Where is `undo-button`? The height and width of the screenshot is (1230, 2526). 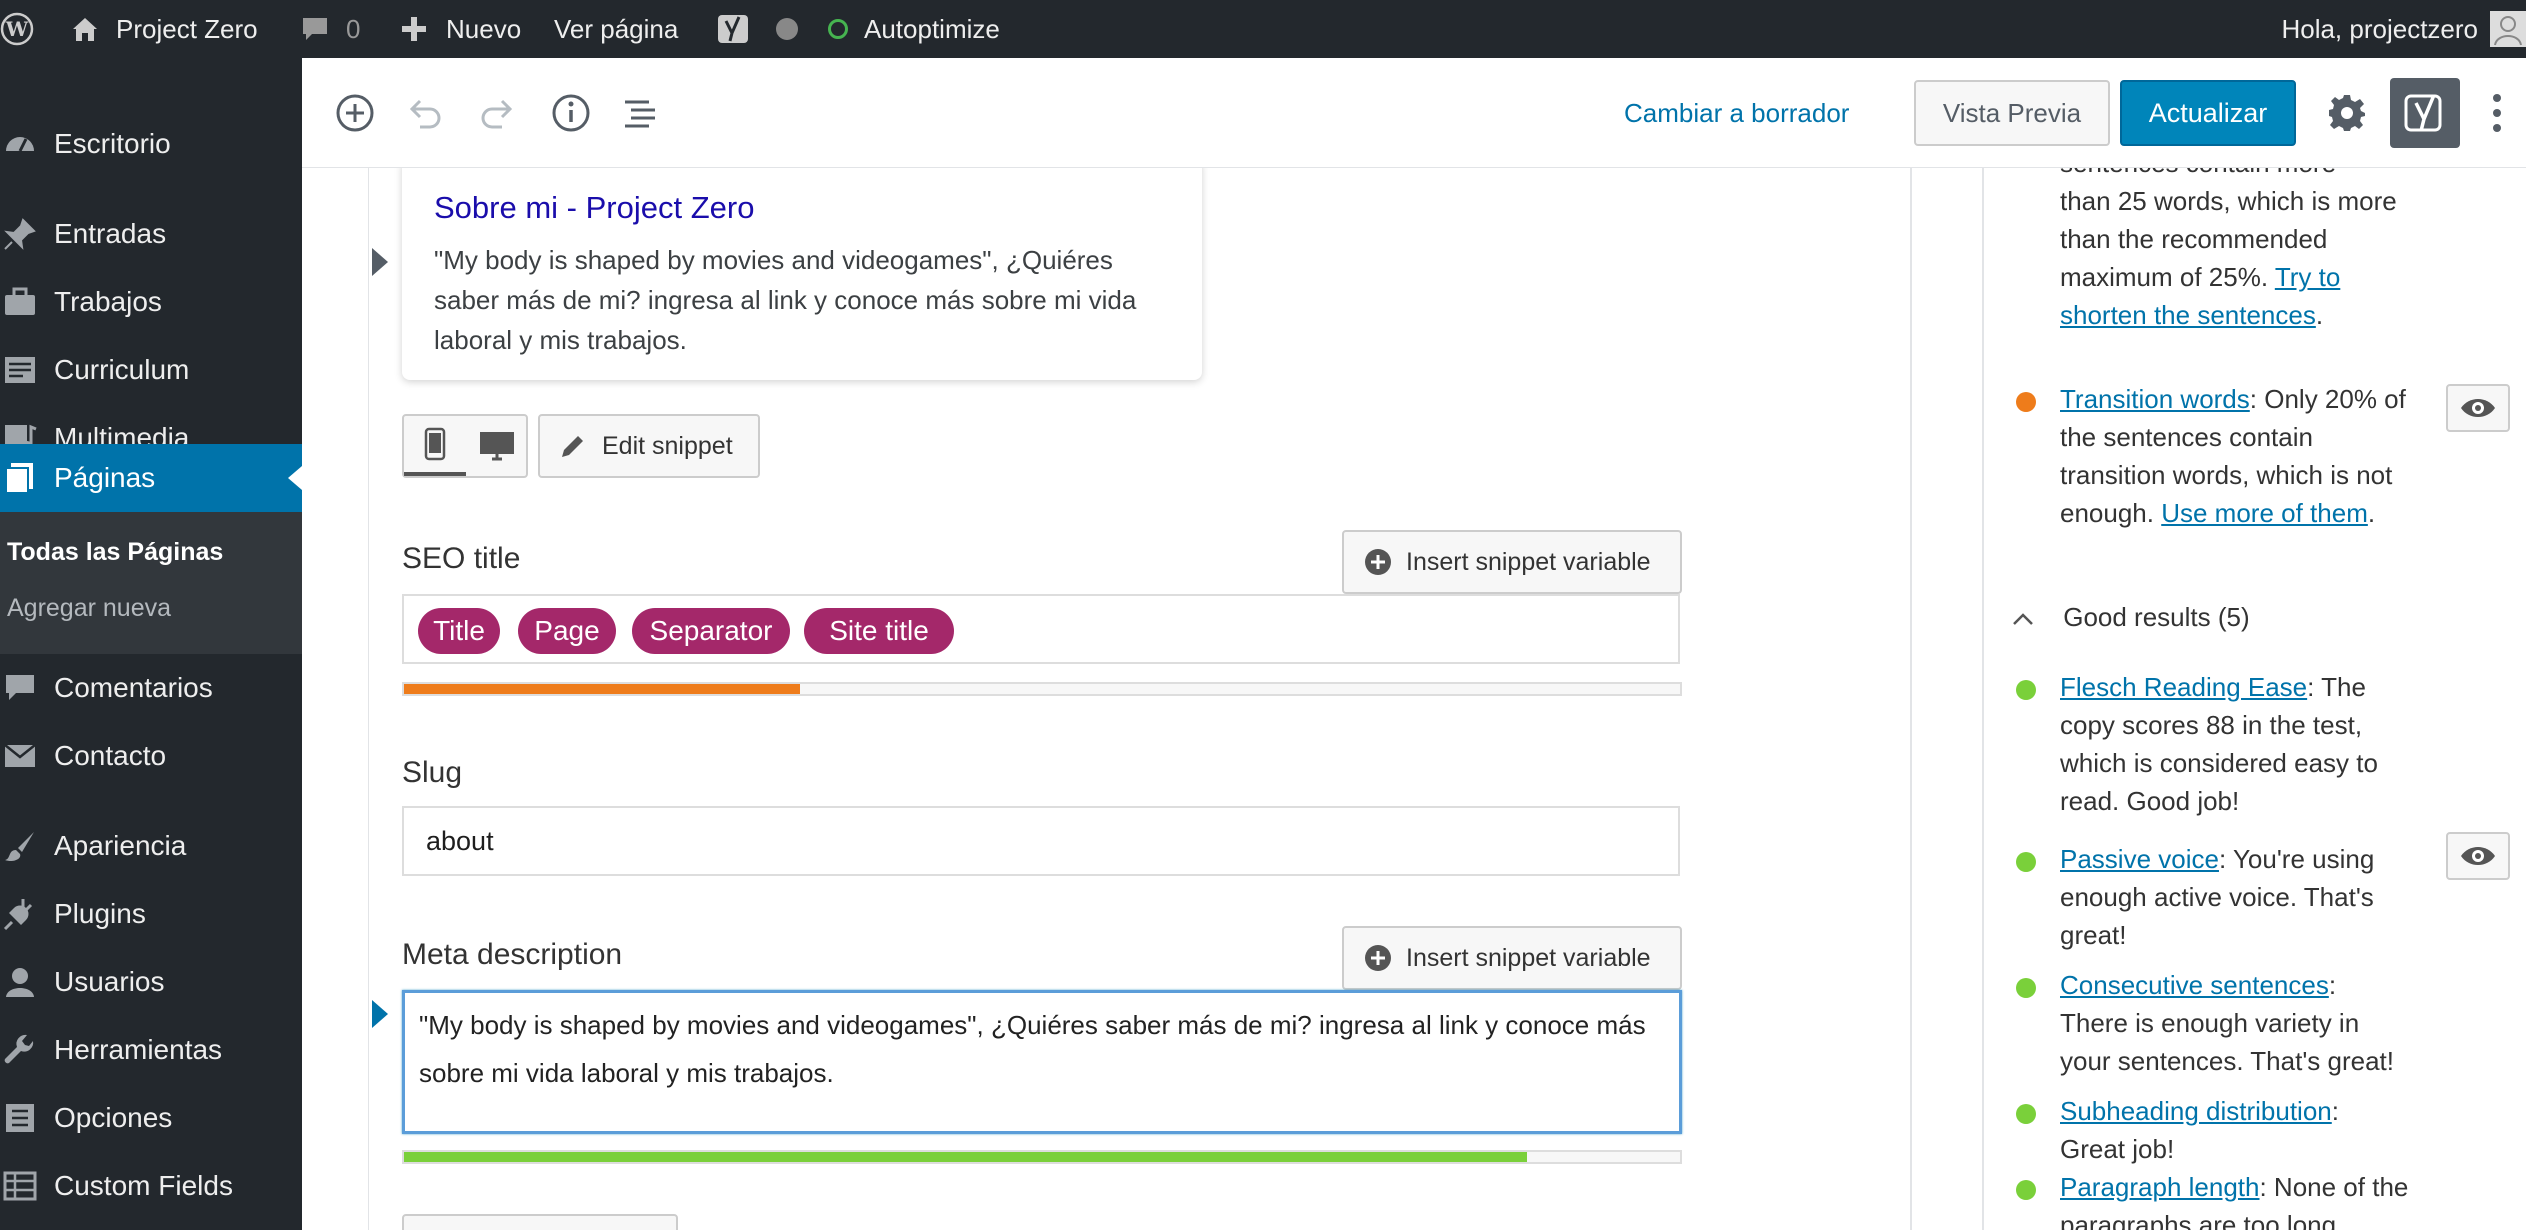
undo-button is located at coordinates (425, 113).